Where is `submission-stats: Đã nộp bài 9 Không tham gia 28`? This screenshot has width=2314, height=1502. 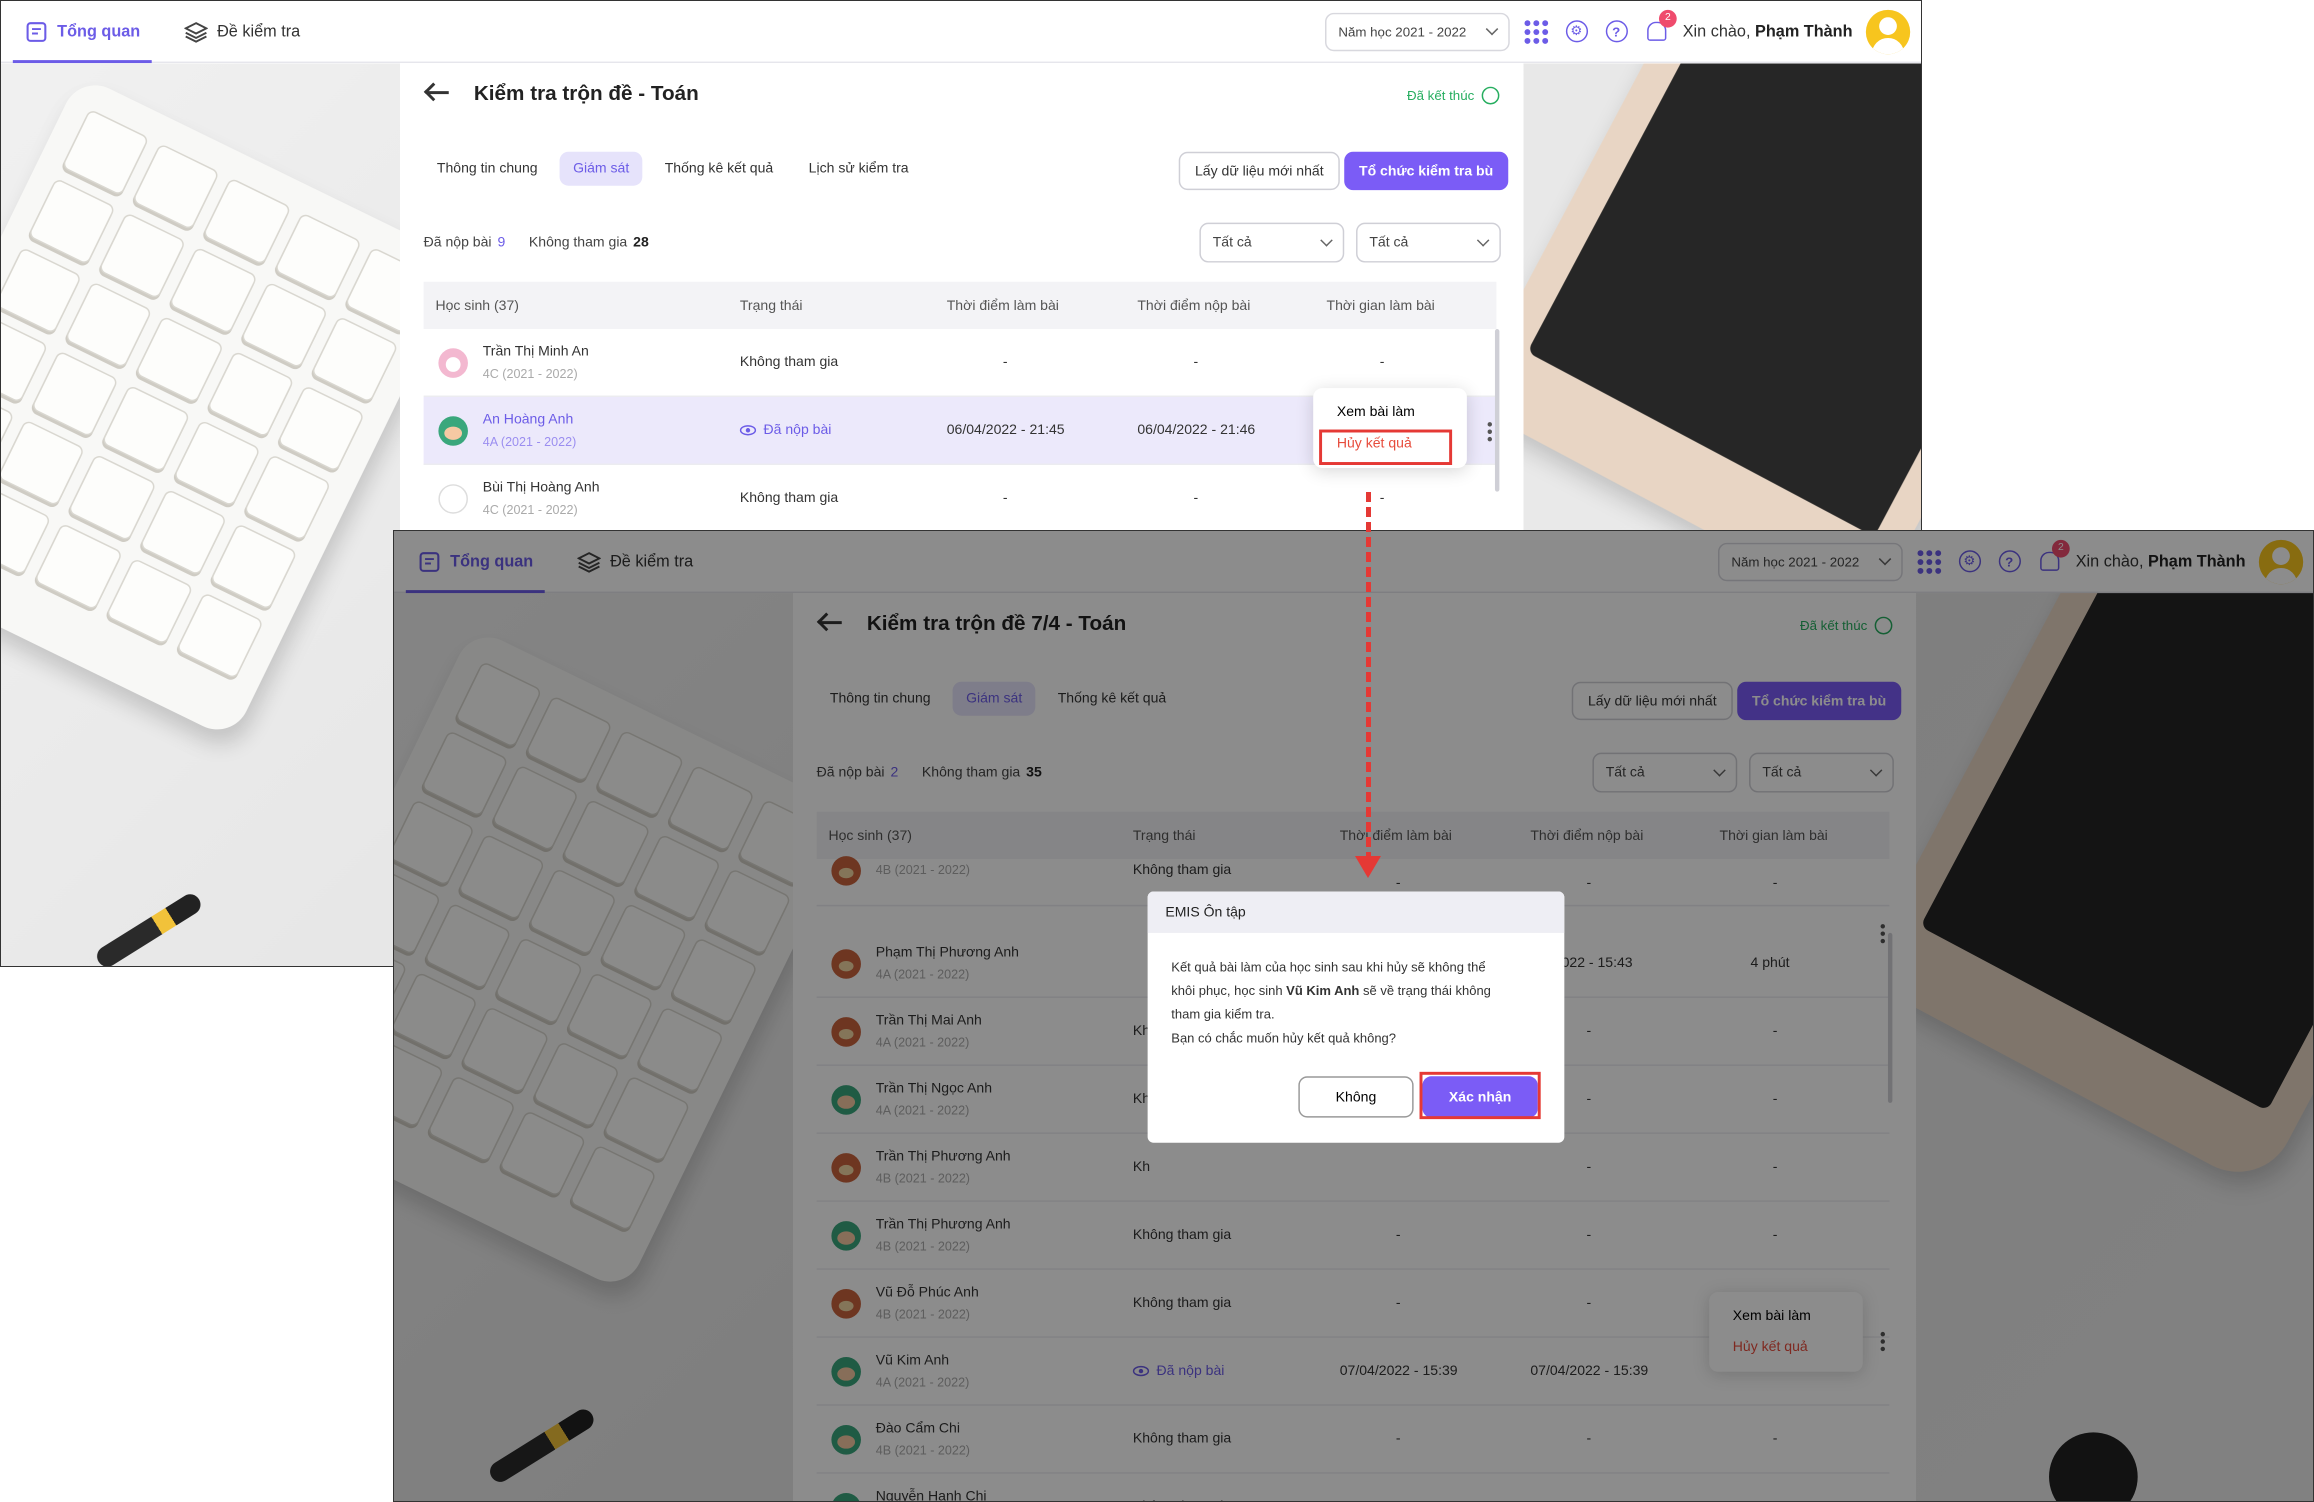
submission-stats: Đã nộp bài 9 Không tham gia 28 is located at coordinates (536, 242).